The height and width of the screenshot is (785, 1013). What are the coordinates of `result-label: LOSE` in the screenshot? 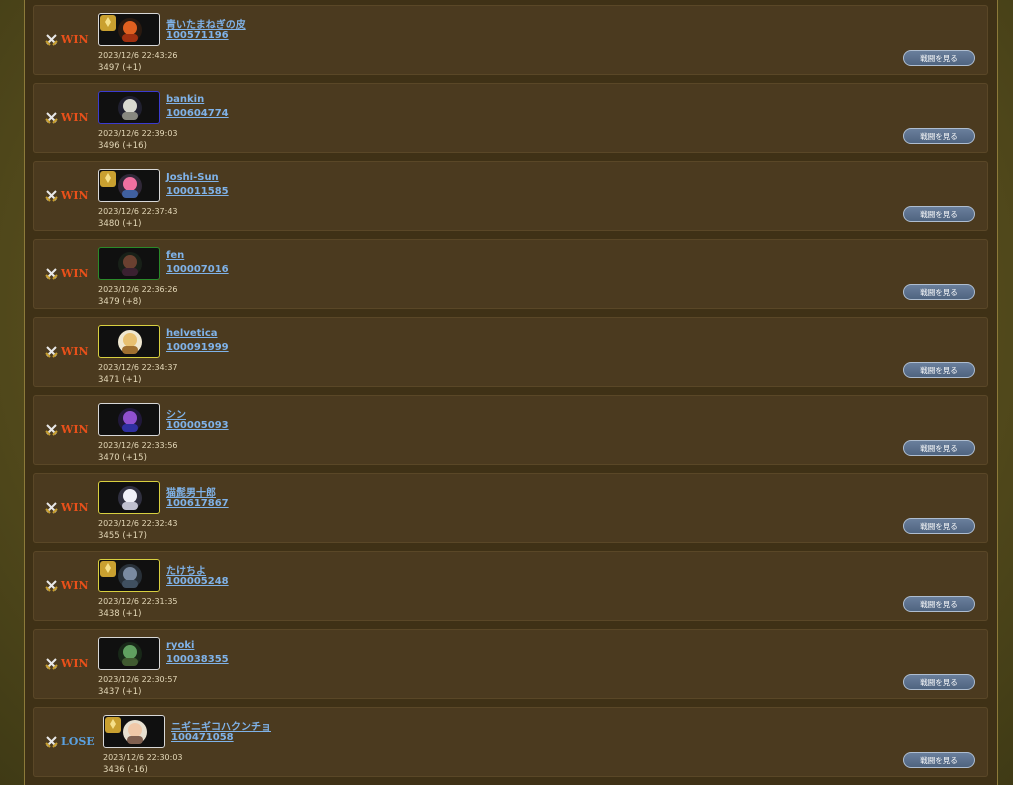 It's located at (78, 741).